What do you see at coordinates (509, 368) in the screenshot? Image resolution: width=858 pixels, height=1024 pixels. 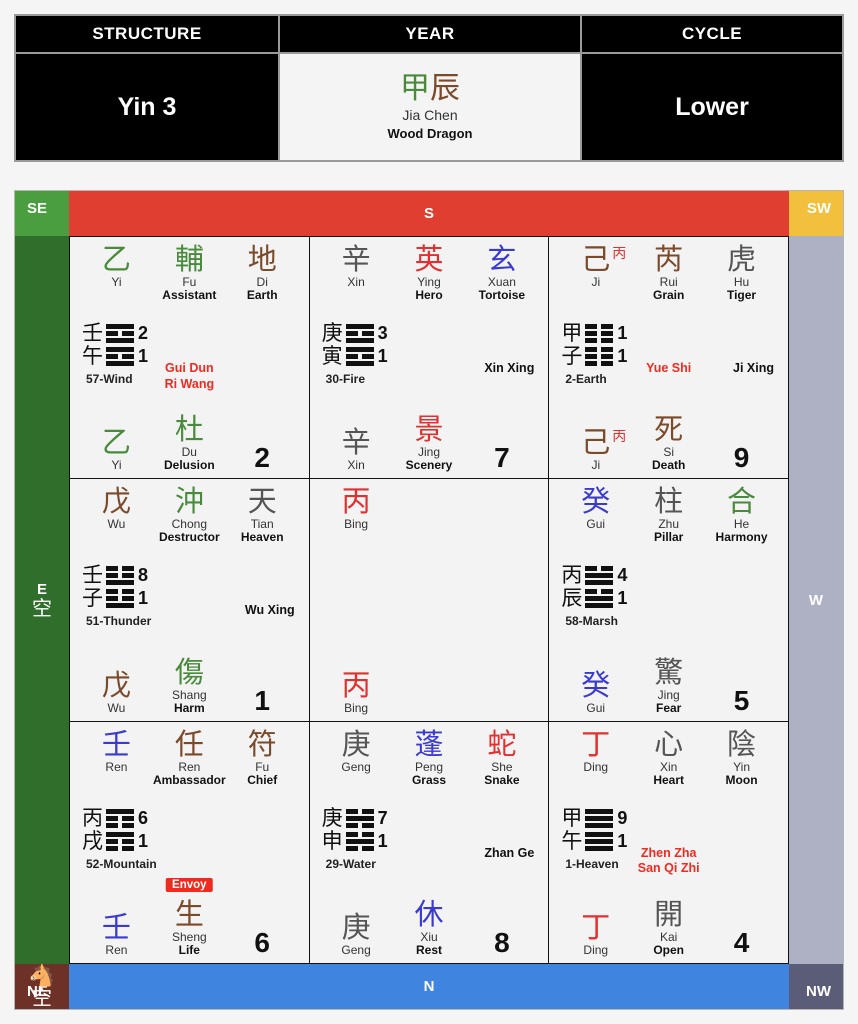 I see `annotation-line: Xin Xing` at bounding box center [509, 368].